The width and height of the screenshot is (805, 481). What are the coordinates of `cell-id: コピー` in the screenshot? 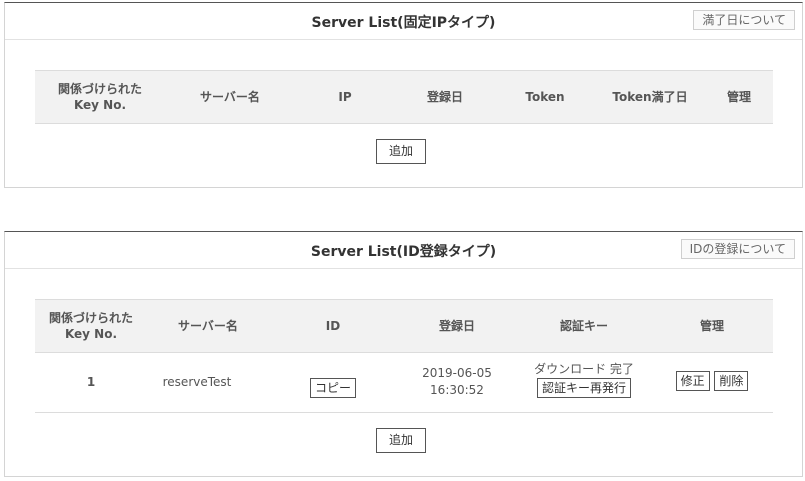 It's located at (333, 388).